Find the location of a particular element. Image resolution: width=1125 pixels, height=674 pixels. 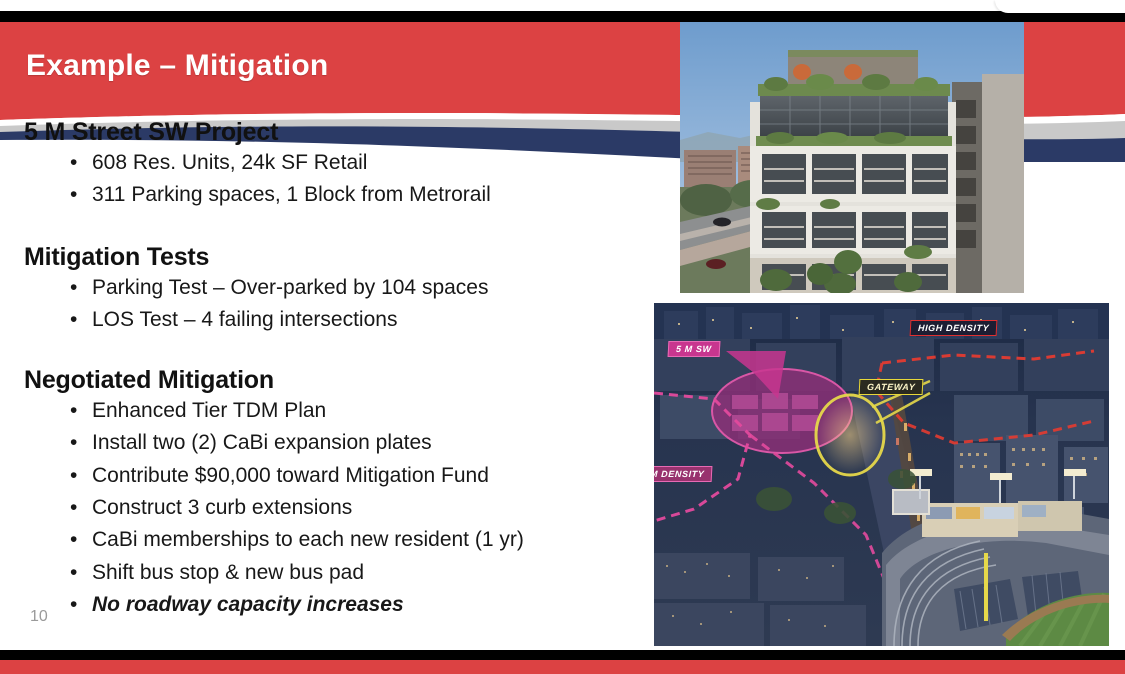

list-item-label: Construct 3 curb extensions is located at coordinates (222, 508).